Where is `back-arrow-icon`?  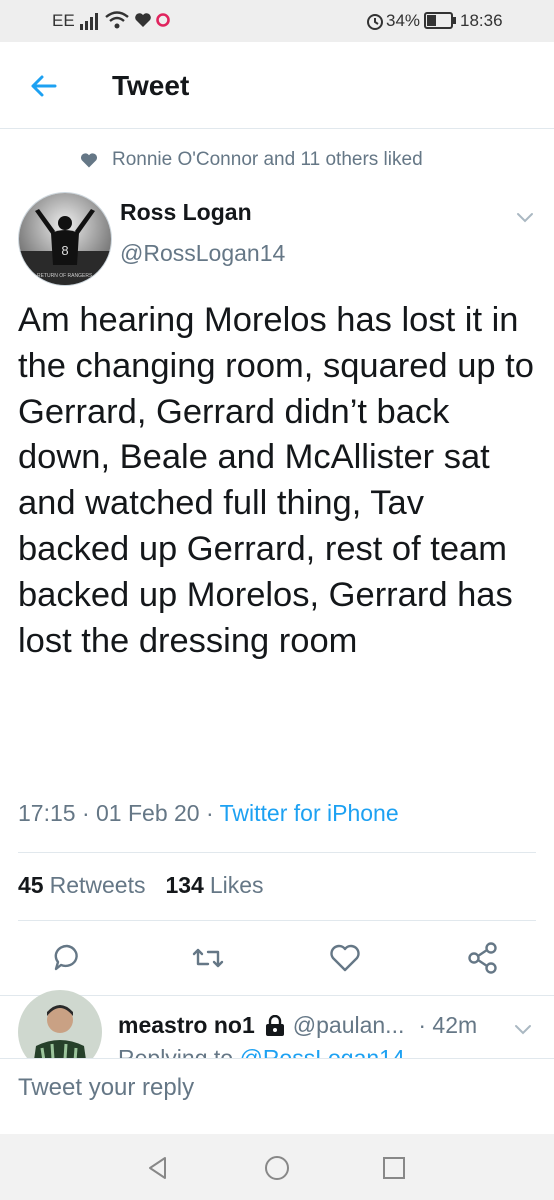
back-arrow-icon is located at coordinates (44, 86).